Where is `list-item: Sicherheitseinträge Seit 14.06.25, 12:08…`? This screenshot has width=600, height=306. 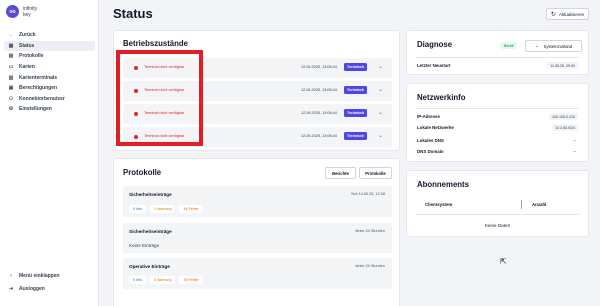 list-item: Sicherheitseinträge Seit 14.06.25, 12:08… is located at coordinates (257, 201).